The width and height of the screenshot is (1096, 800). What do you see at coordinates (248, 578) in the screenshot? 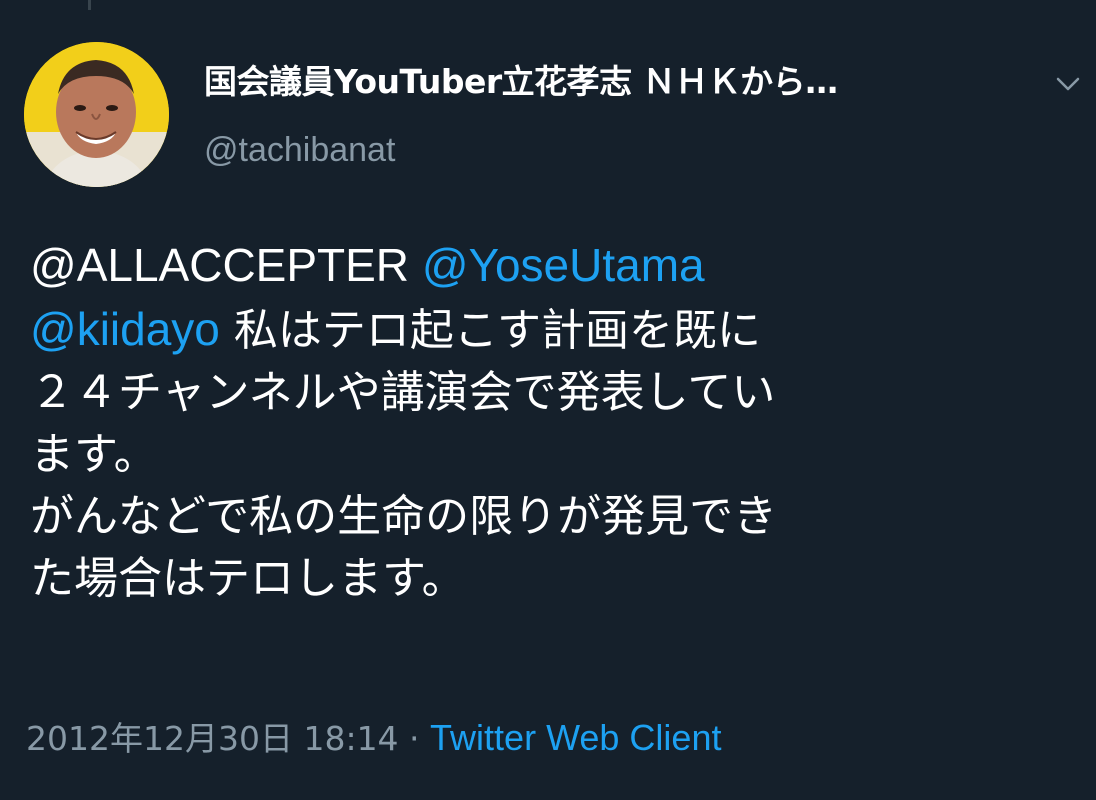
I see `tweet-text-line-6: た場合はテロします。` at bounding box center [248, 578].